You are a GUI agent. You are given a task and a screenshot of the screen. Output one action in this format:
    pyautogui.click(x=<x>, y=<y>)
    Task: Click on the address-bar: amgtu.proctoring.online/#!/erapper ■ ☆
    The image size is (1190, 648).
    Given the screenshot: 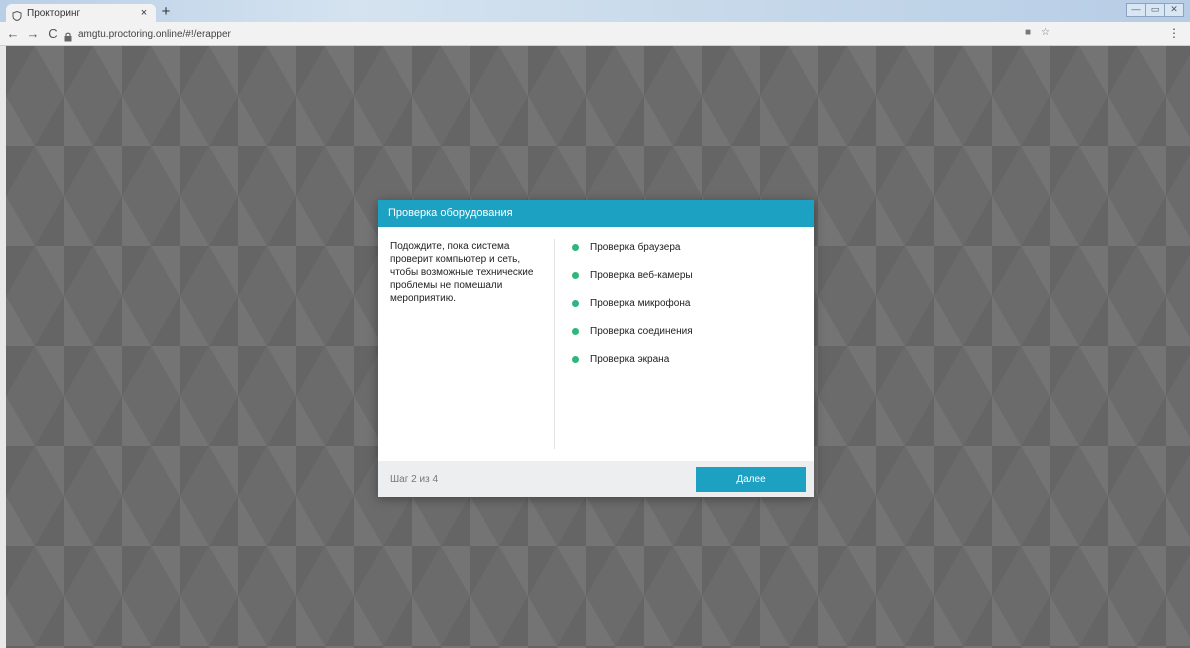 What is the action you would take?
    pyautogui.click(x=608, y=34)
    